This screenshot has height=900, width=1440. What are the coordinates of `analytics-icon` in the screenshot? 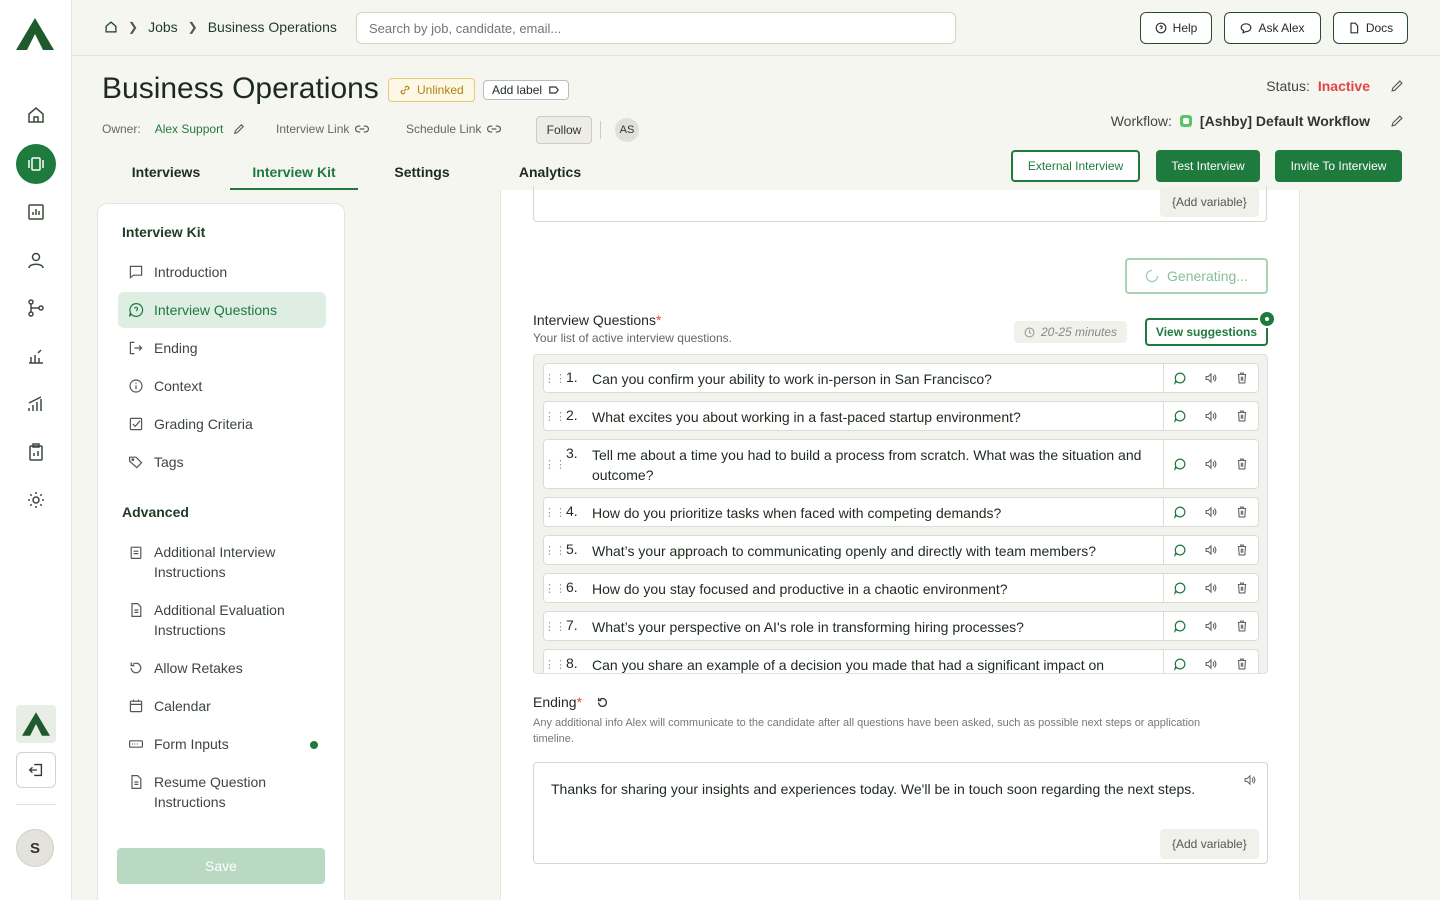 It's located at (36, 404).